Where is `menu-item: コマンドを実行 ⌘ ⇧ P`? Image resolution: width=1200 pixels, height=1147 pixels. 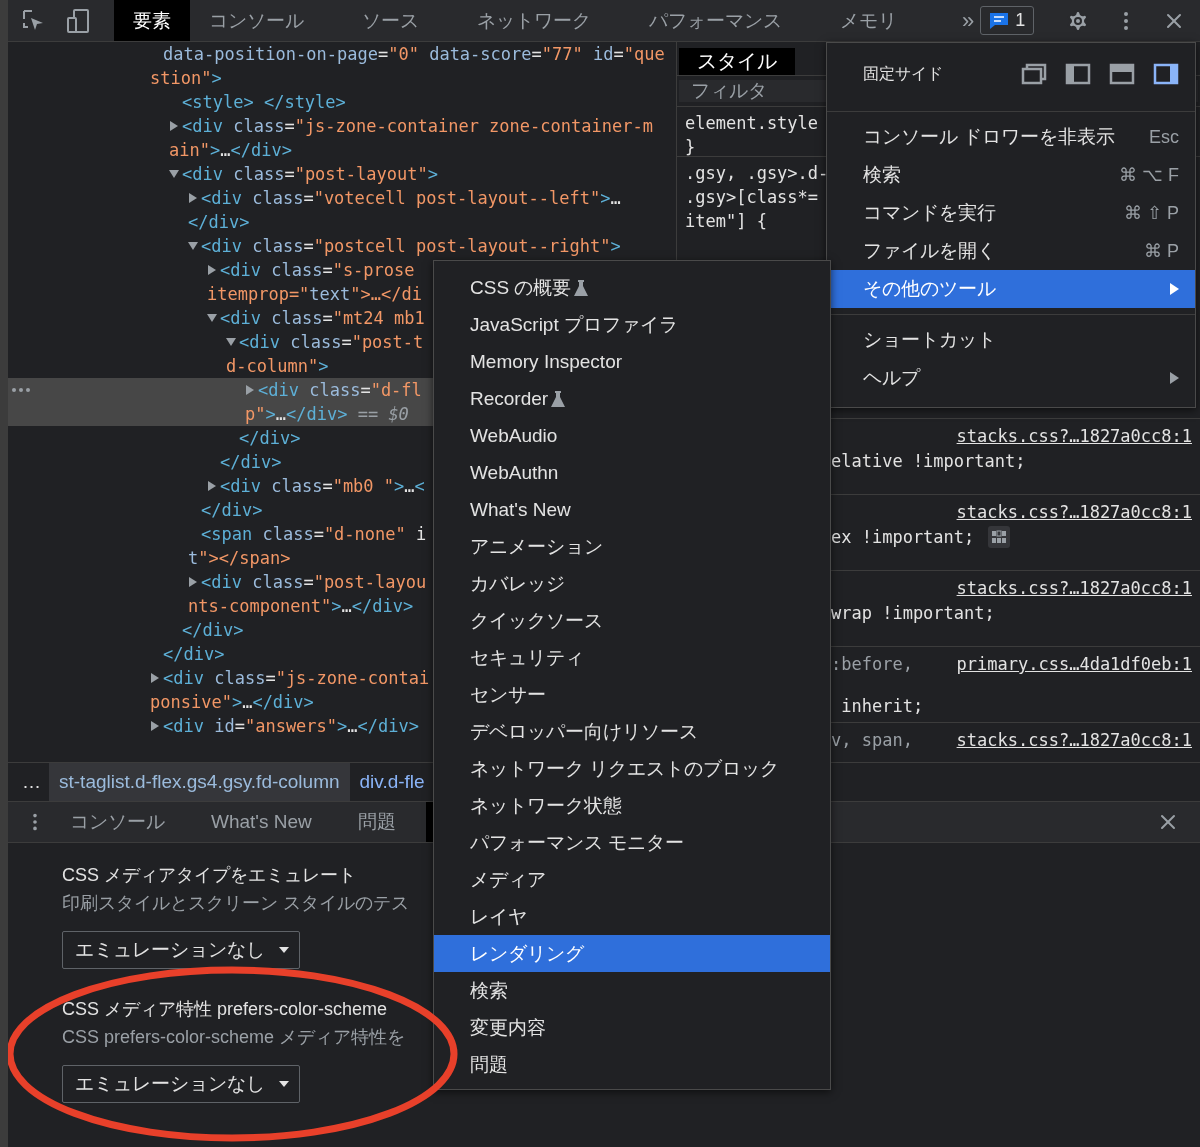 menu-item: コマンドを実行 ⌘ ⇧ P is located at coordinates (1011, 213).